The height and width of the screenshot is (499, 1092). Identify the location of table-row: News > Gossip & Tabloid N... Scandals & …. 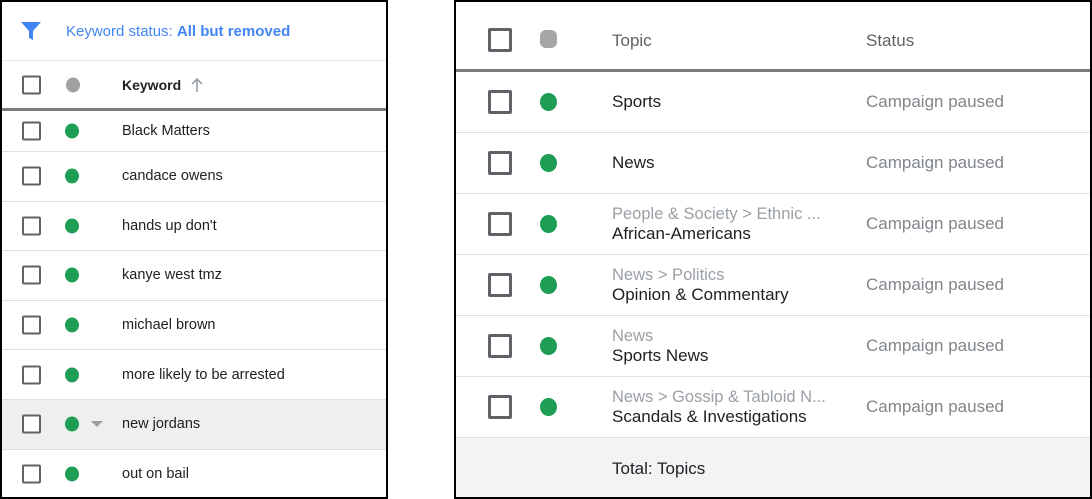
(773, 407).